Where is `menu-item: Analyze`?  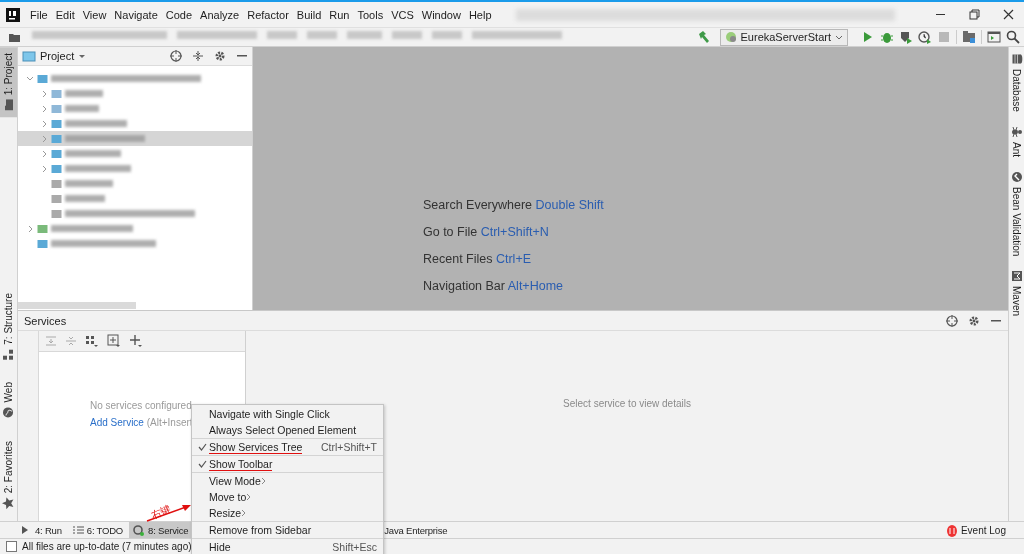 menu-item: Analyze is located at coordinates (220, 14).